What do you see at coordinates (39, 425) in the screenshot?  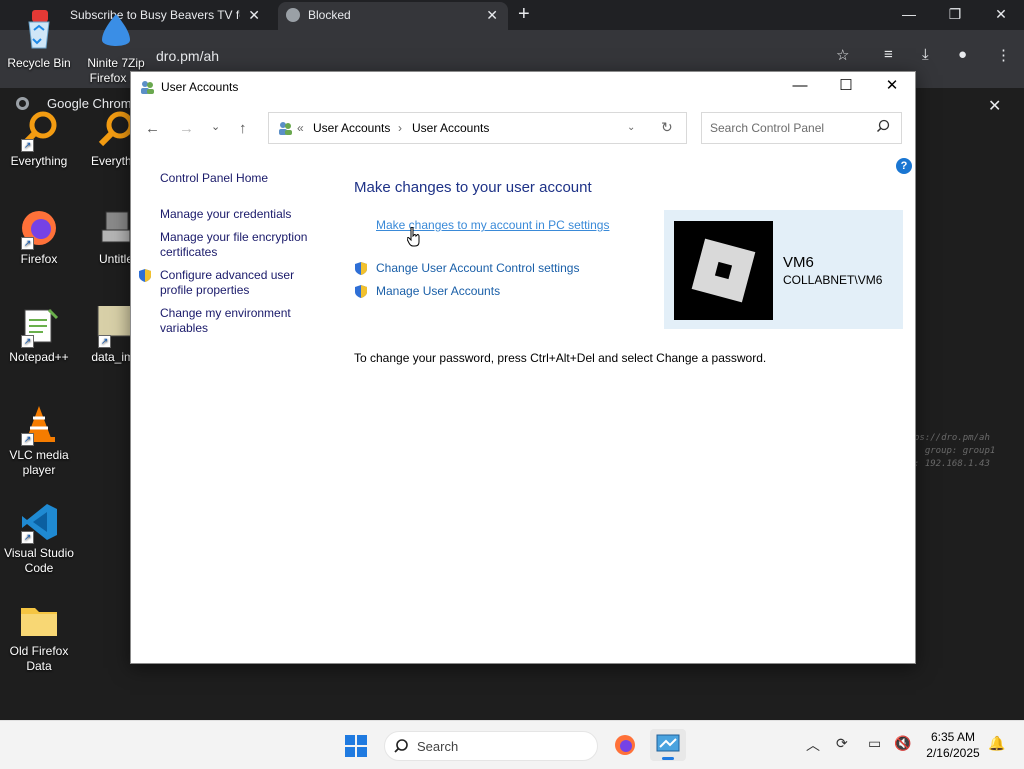 I see `vlc-cone-icon: ↗` at bounding box center [39, 425].